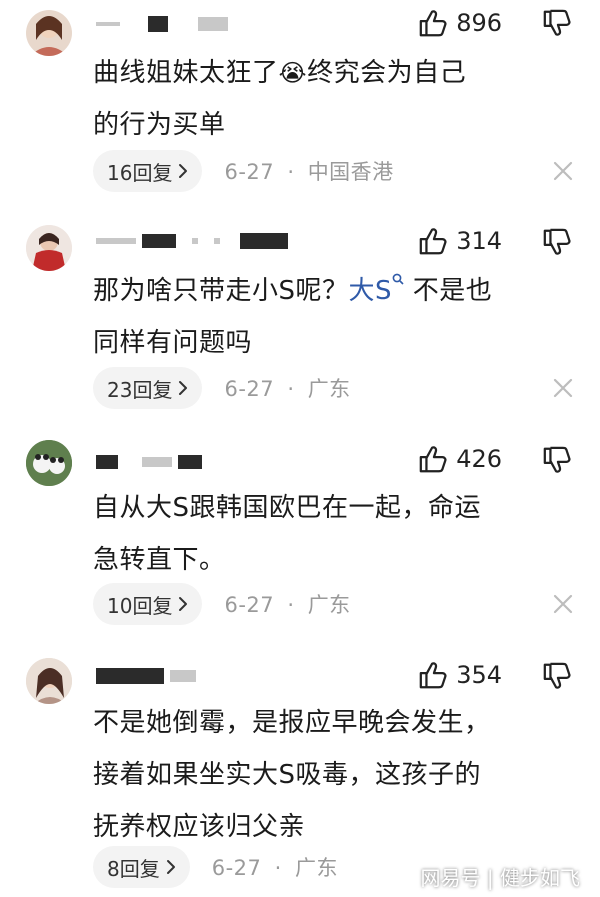 The image size is (600, 897). I want to click on like-button: 896, so click(460, 23).